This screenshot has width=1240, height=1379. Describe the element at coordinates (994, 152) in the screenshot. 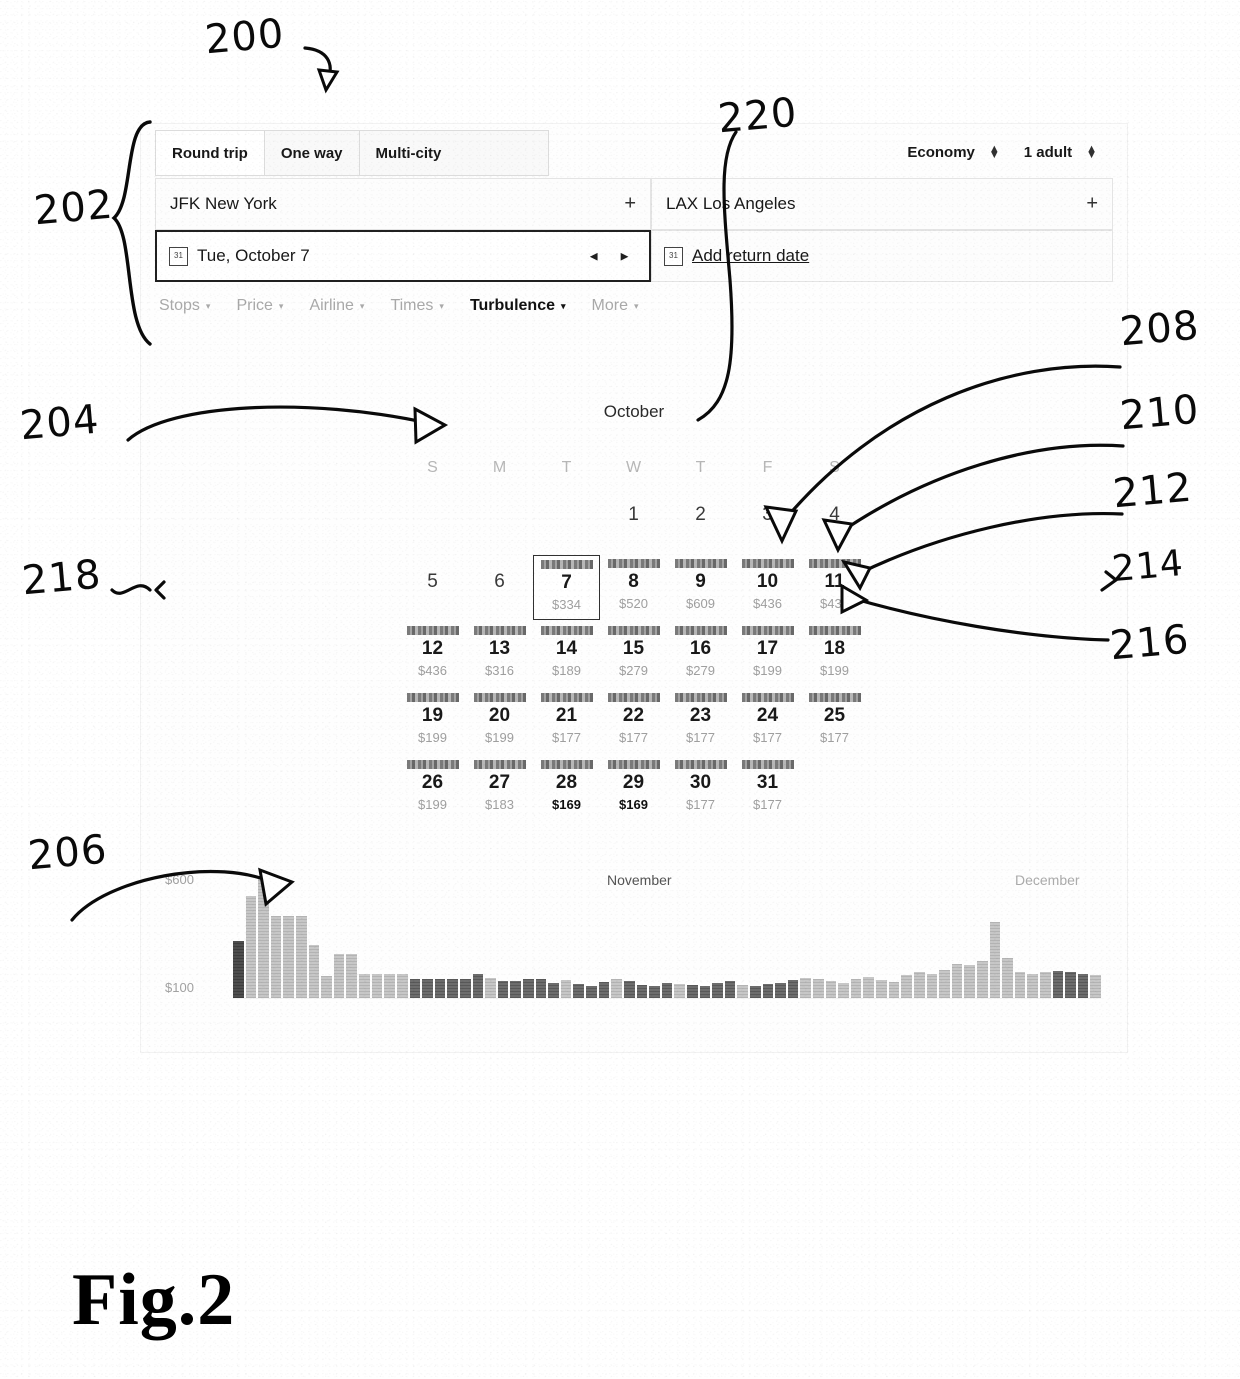

I see `cabin-stepper-arrows-icon: ▲ ▼` at that location.